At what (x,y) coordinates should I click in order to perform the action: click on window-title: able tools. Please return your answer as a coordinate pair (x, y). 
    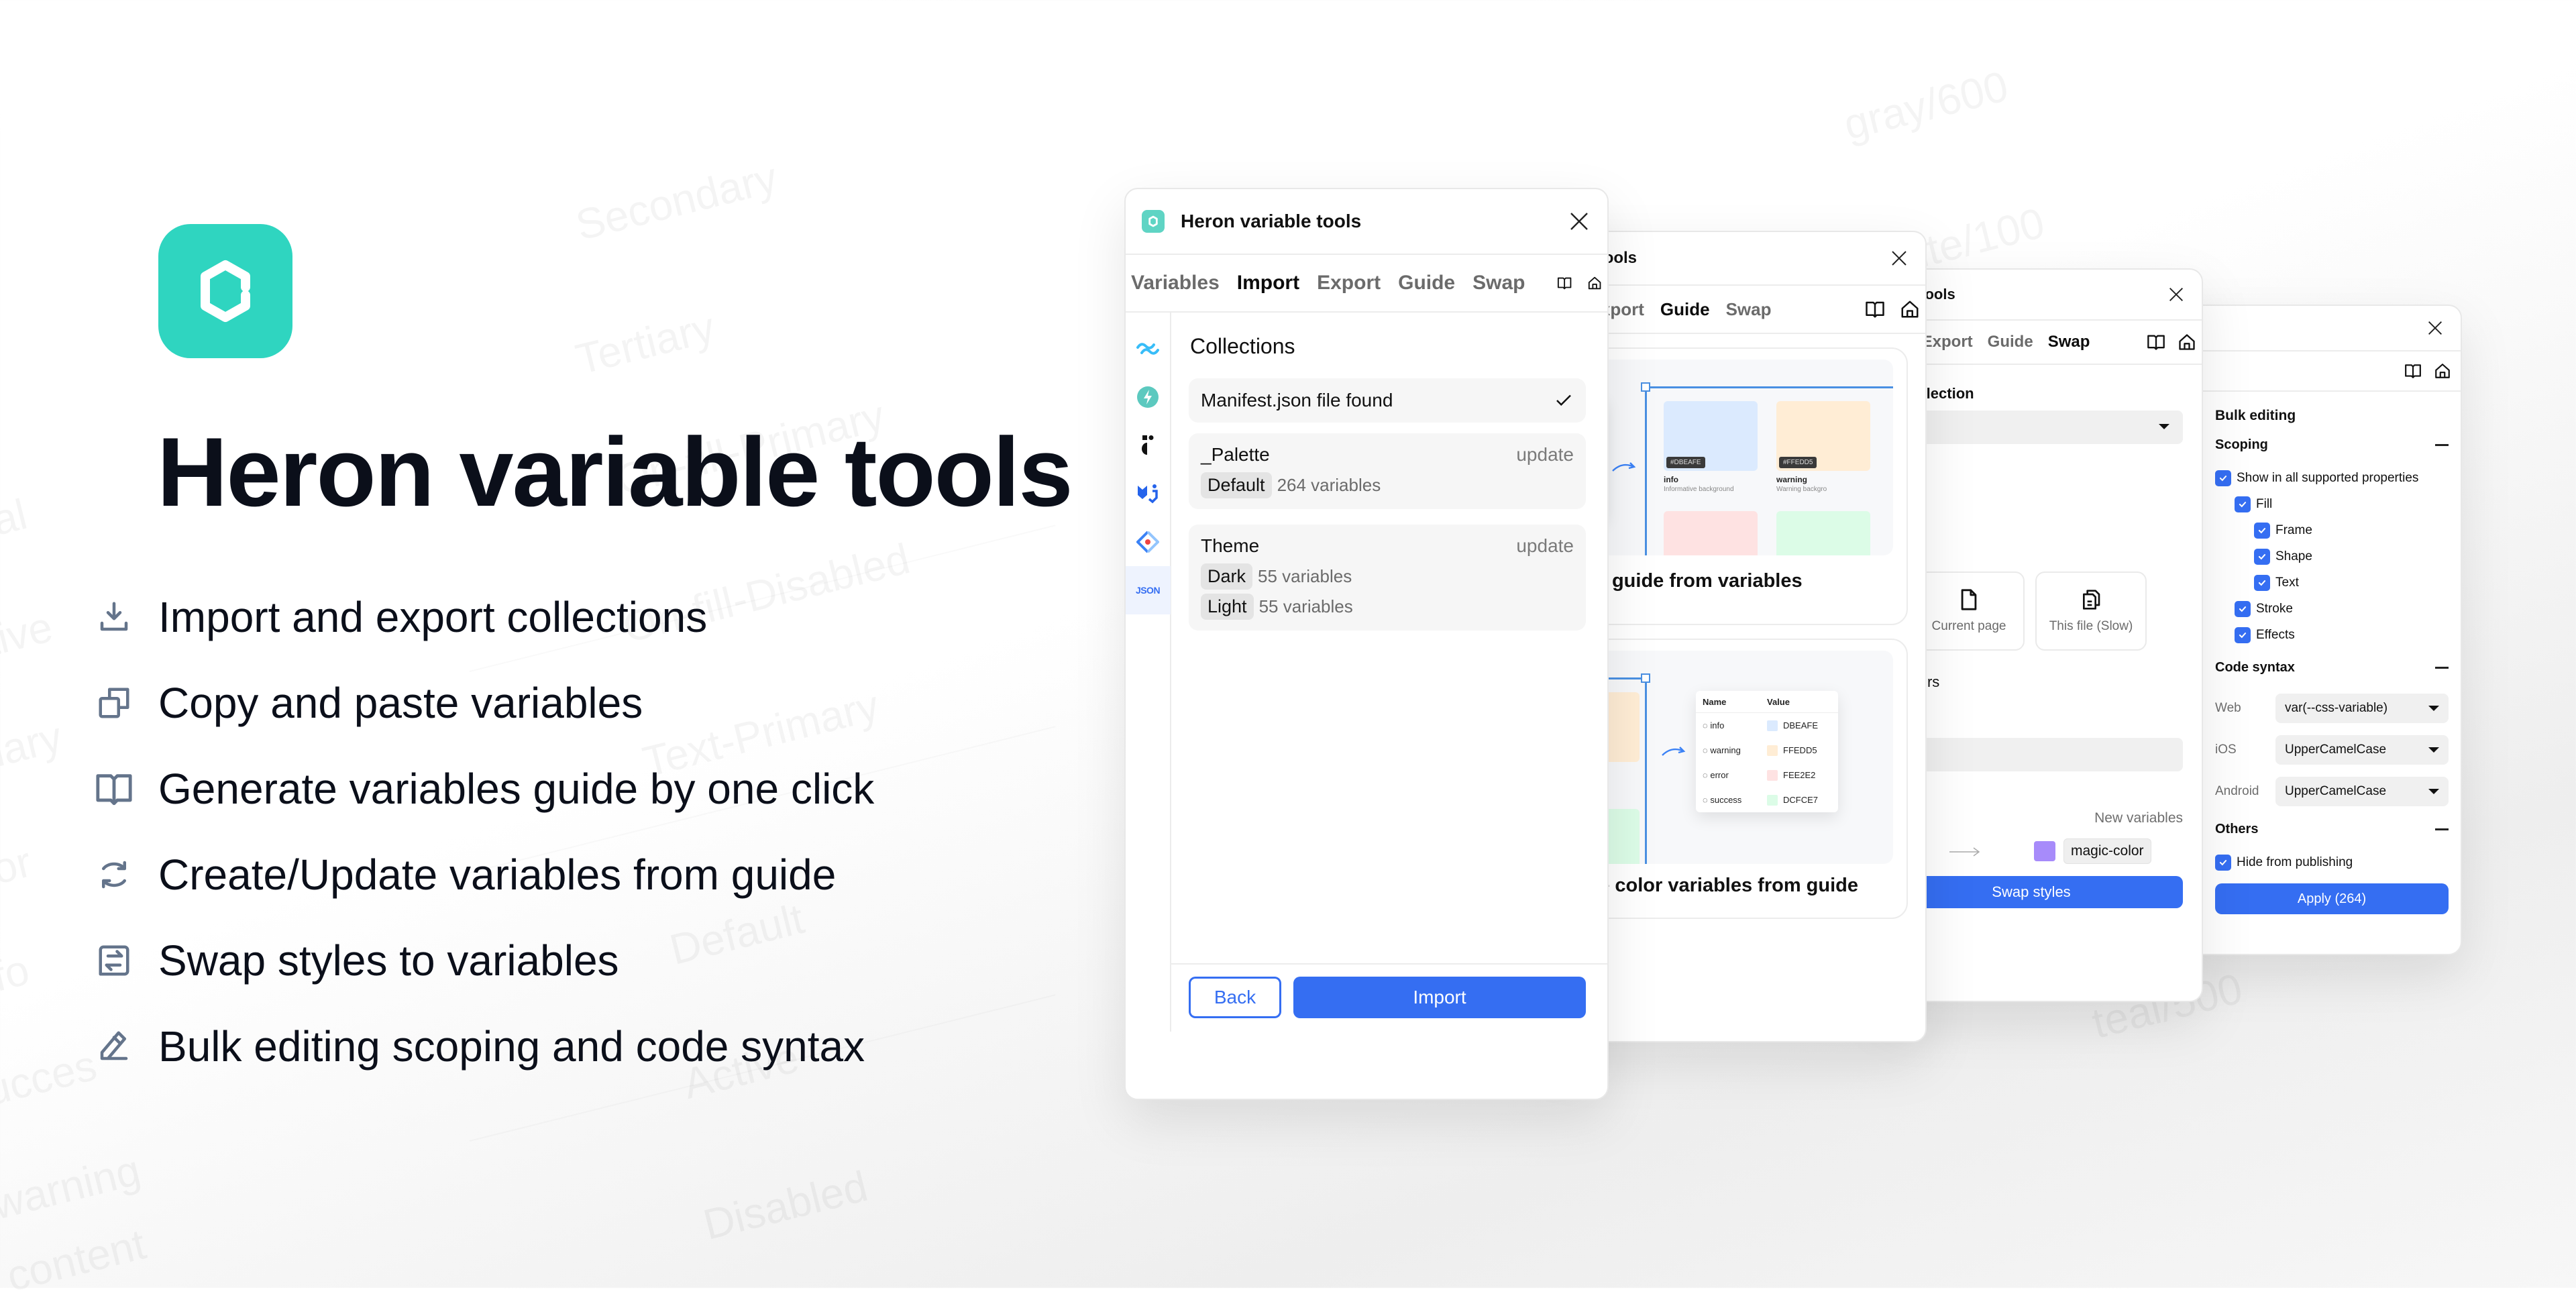
    Looking at the image, I should click on (1920, 294).